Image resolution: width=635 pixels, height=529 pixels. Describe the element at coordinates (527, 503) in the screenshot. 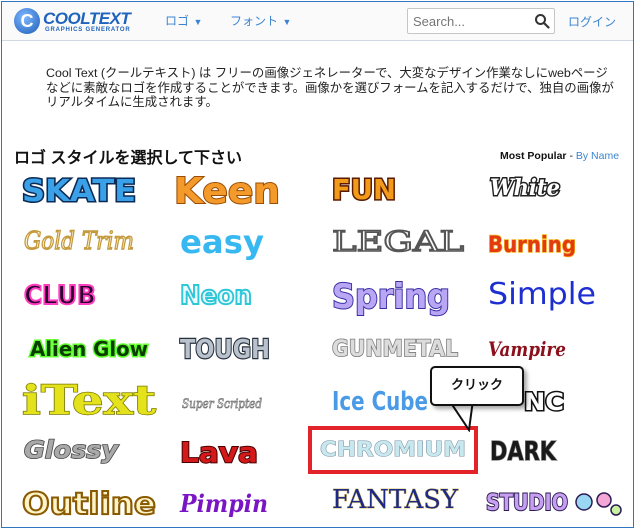

I see `style-label: STUDIO` at that location.